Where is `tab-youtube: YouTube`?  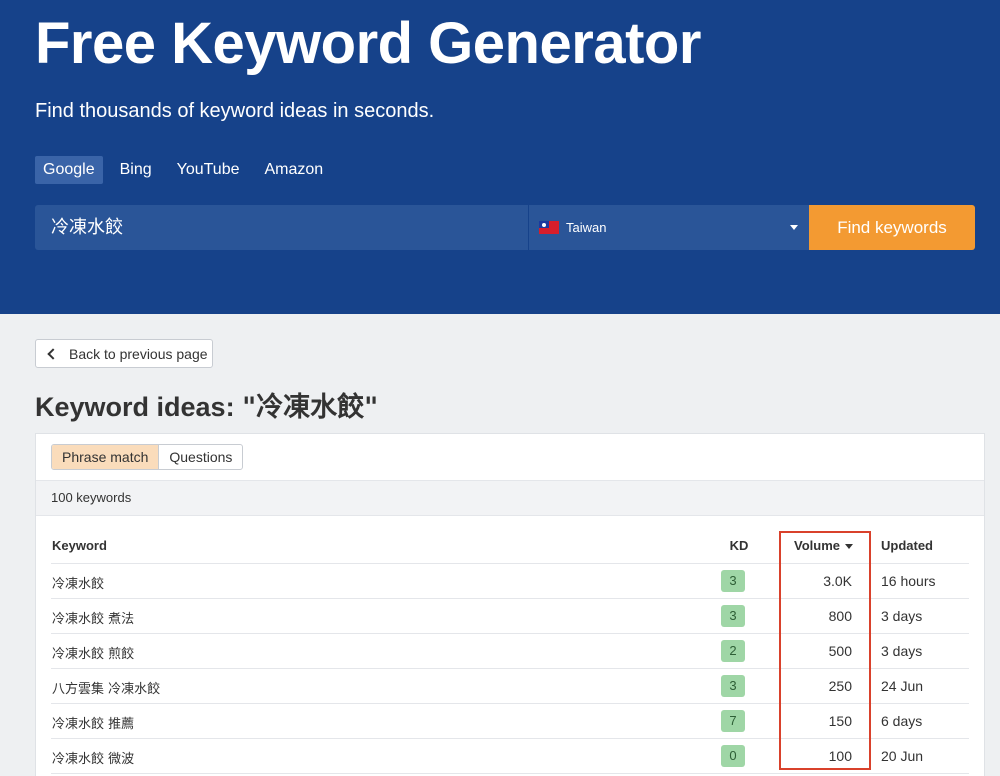 tab-youtube: YouTube is located at coordinates (208, 170).